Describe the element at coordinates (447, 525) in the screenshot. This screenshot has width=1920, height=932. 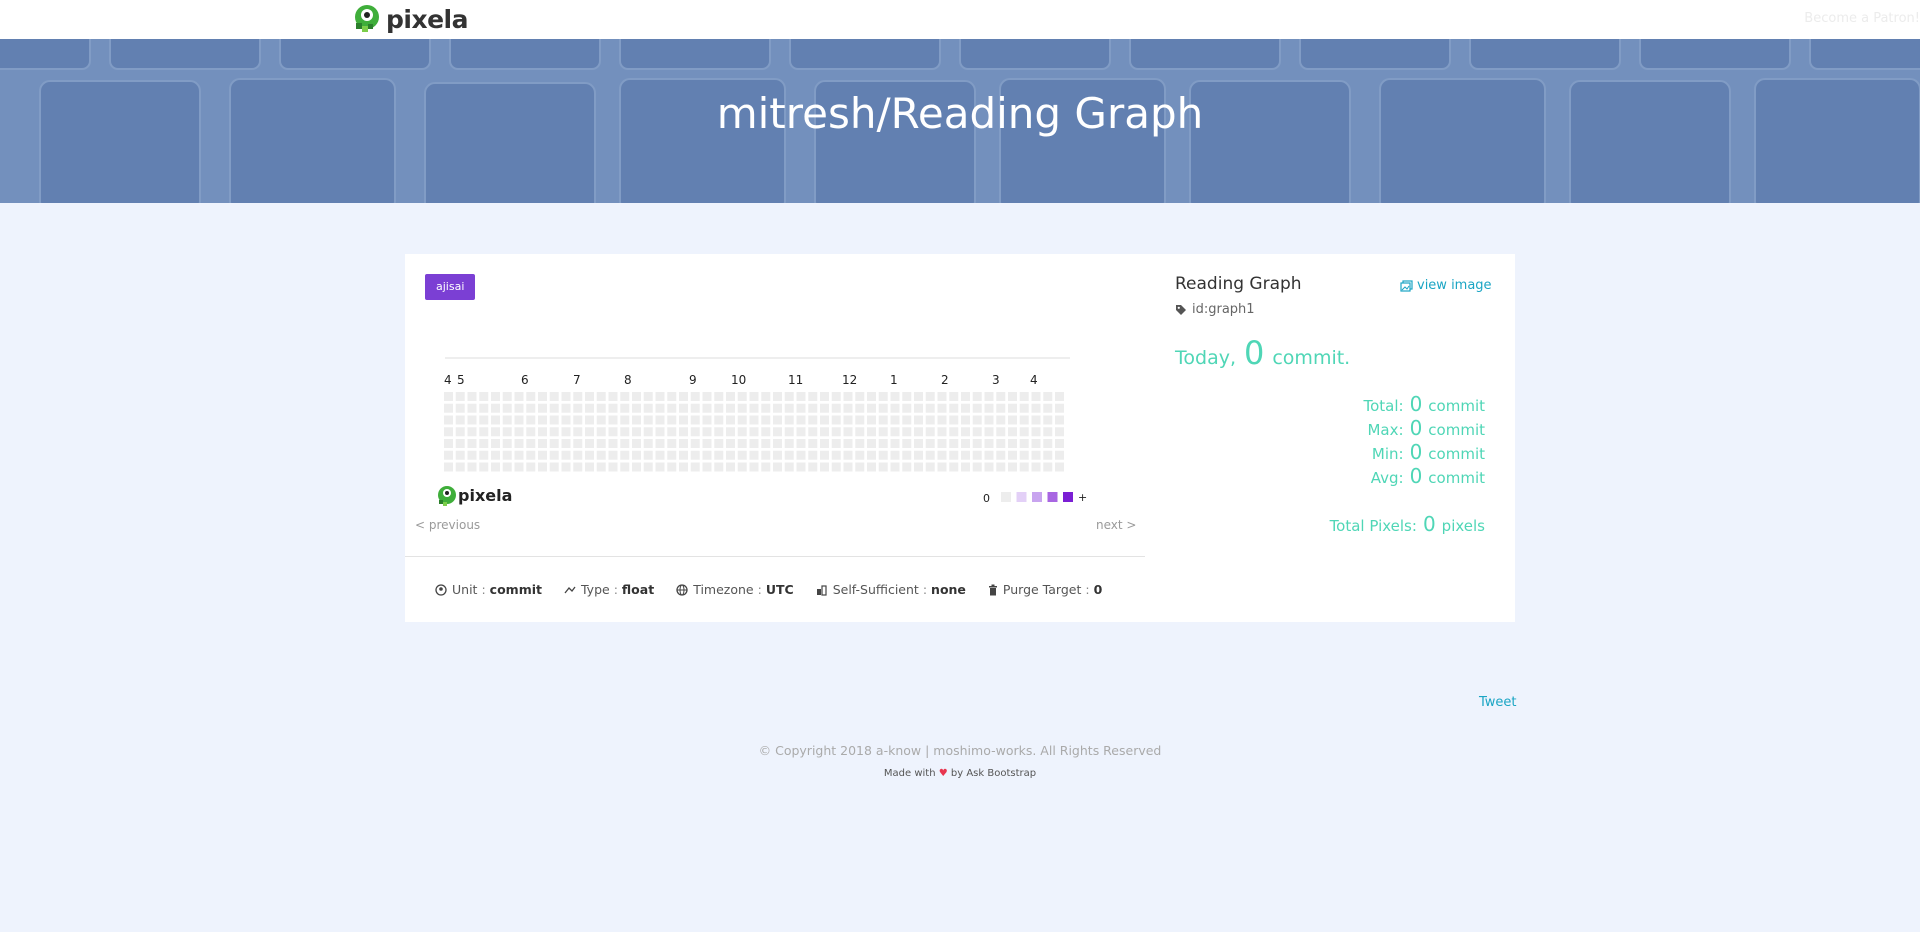
I see `previous-link: < previous` at that location.